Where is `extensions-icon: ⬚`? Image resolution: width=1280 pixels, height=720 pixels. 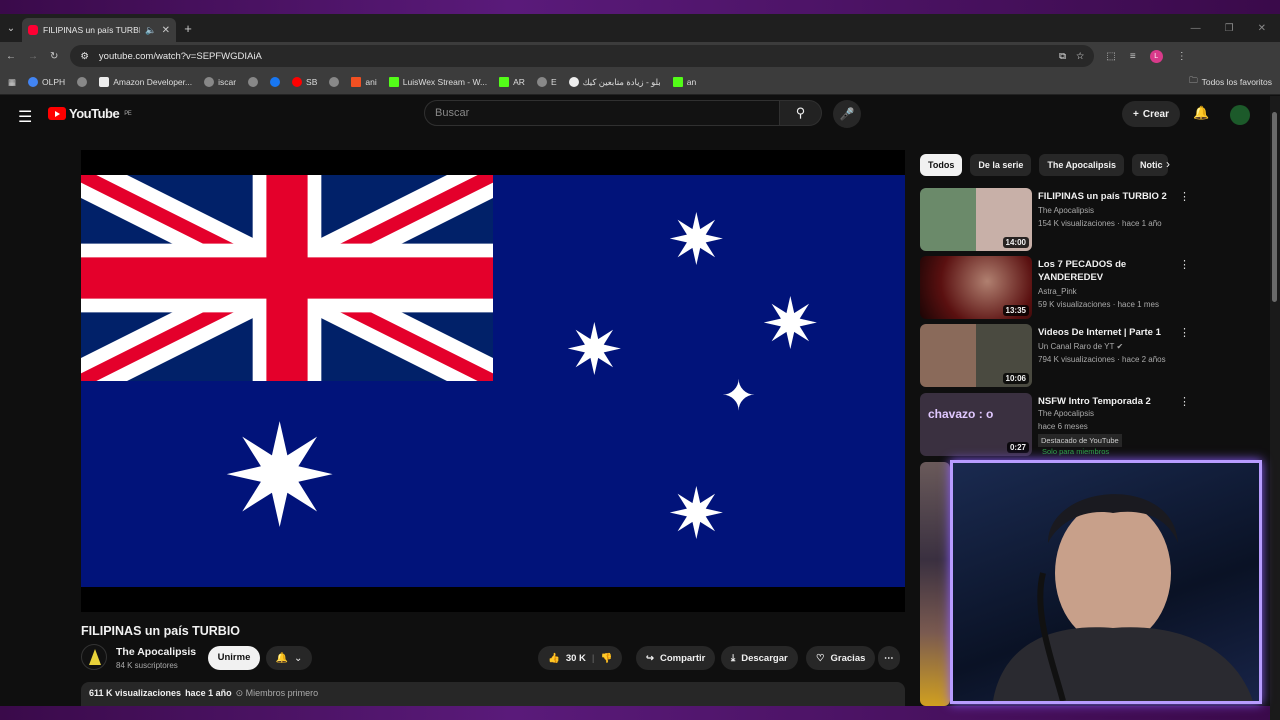
extensions-icon: ⬚ is located at coordinates (1110, 56).